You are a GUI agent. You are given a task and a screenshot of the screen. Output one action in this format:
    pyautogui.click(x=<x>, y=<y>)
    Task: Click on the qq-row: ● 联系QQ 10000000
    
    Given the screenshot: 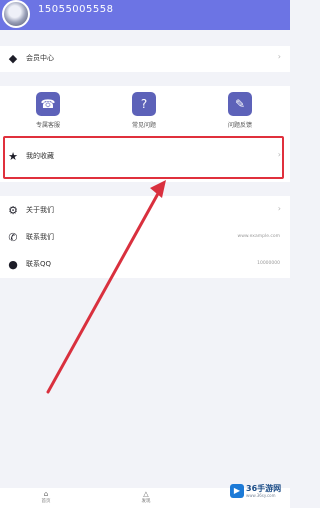 What is the action you would take?
    pyautogui.click(x=145, y=265)
    